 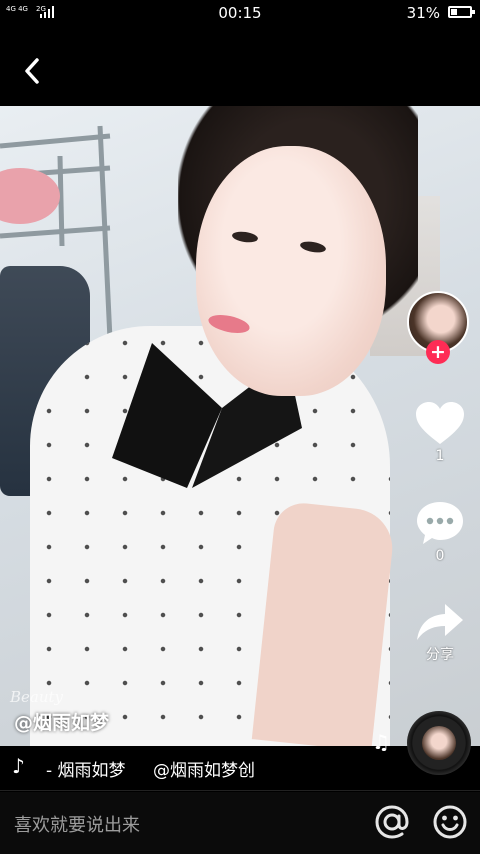 I want to click on disc-avatar, so click(x=439, y=743).